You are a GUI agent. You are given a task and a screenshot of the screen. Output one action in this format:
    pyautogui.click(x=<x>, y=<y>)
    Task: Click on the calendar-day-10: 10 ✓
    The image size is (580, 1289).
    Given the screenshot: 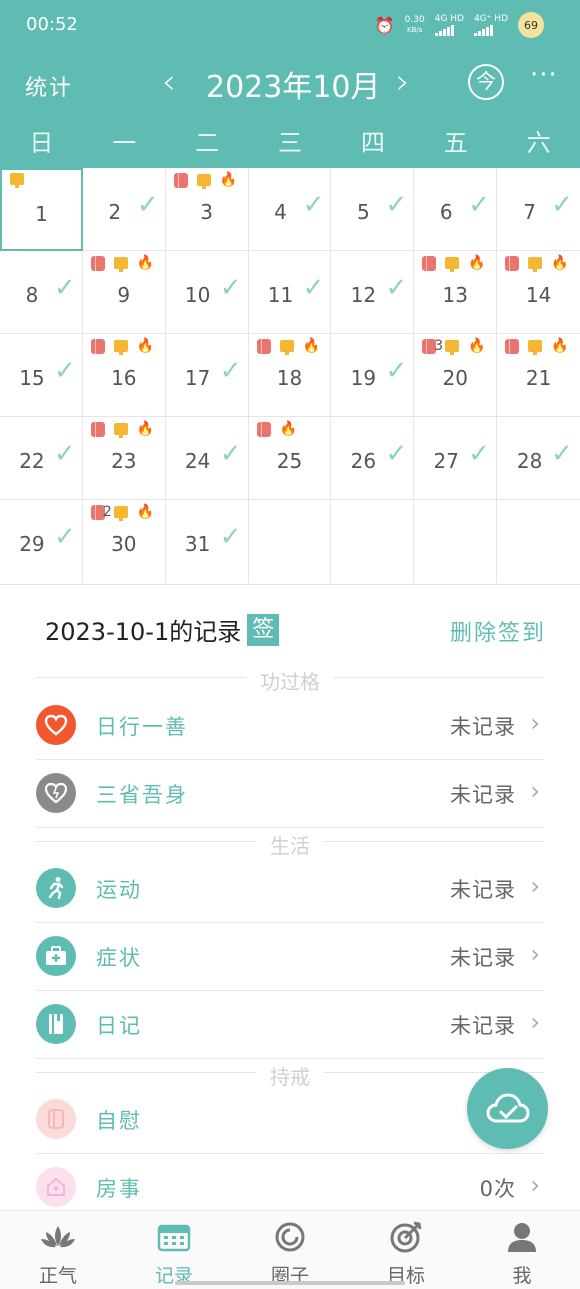 What is the action you would take?
    pyautogui.click(x=207, y=292)
    